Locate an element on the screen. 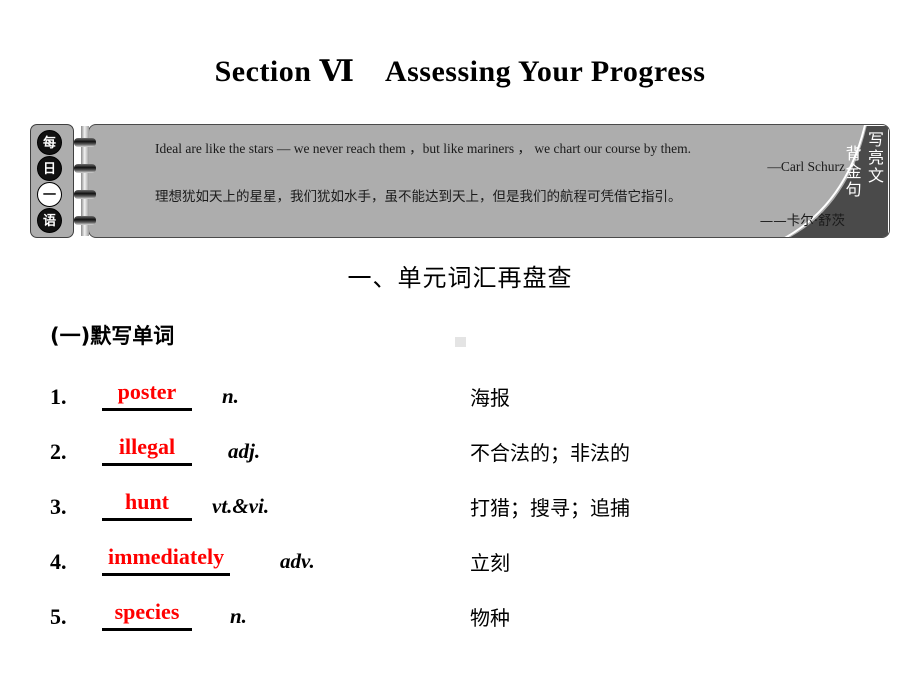 This screenshot has height=690, width=920. answer-blank: poster is located at coordinates (147, 394).